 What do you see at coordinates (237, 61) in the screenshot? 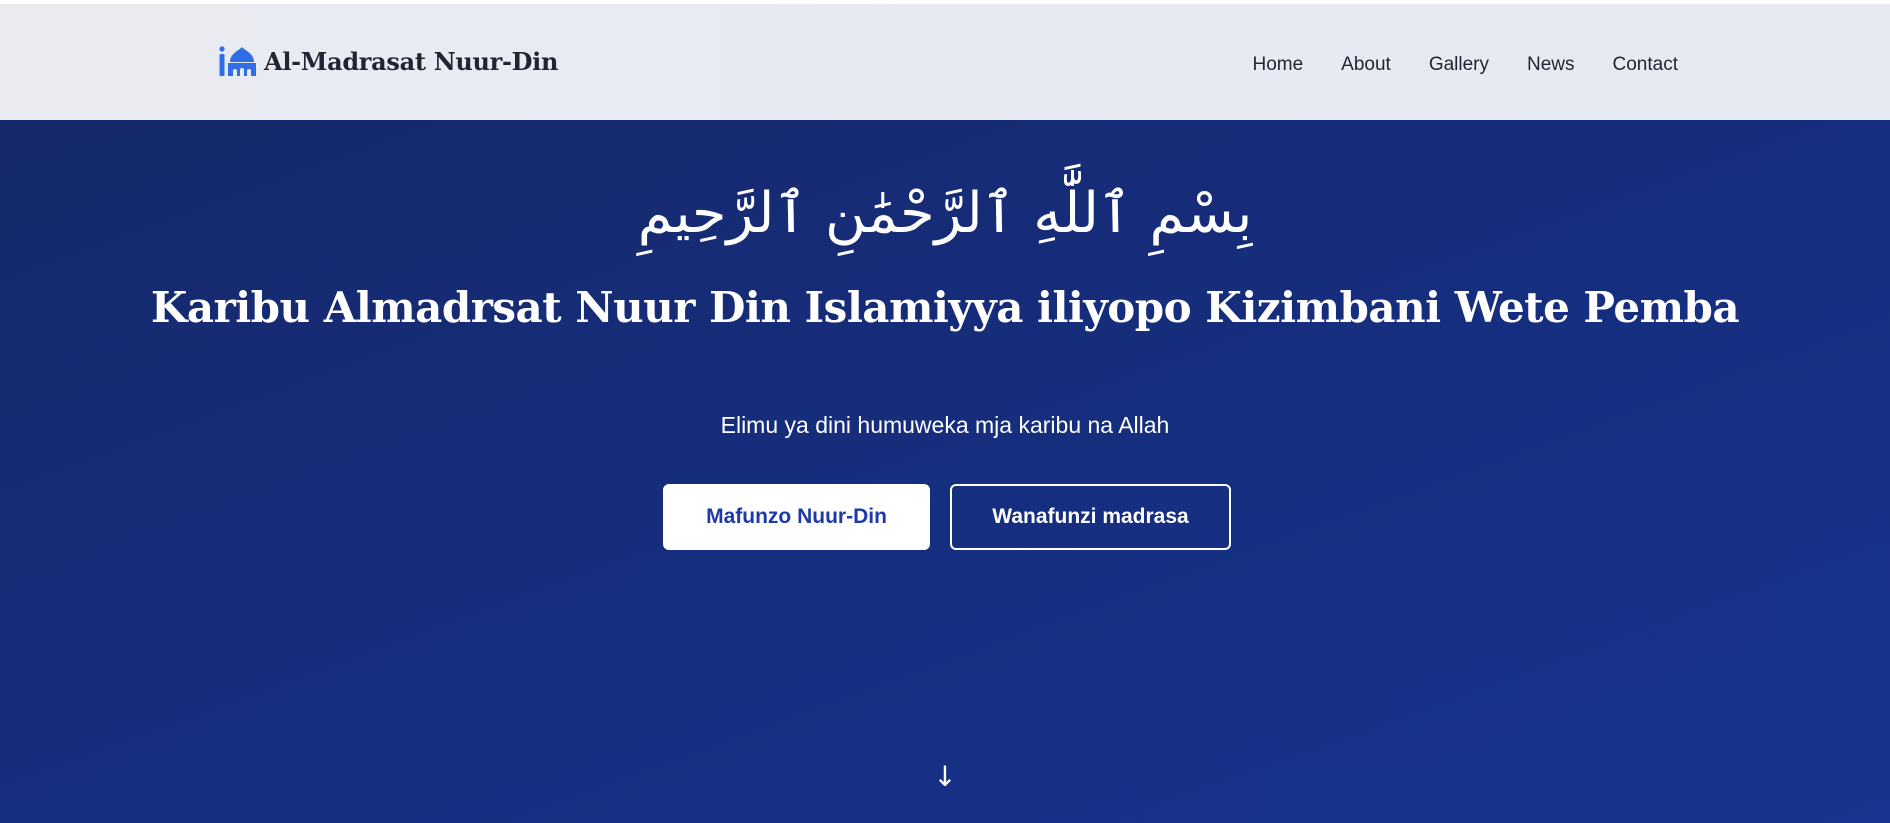
I see `mosque-icon` at bounding box center [237, 61].